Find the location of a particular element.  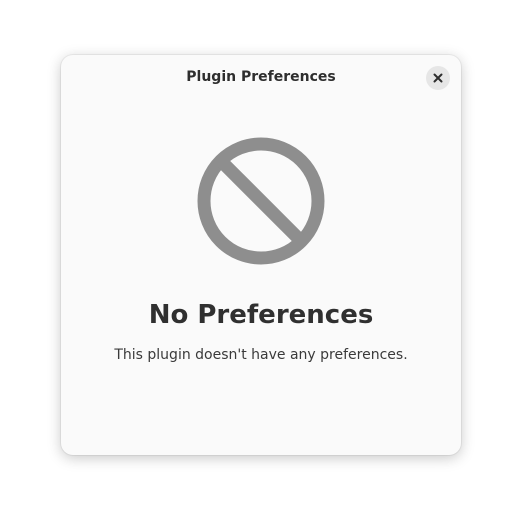

close-icon is located at coordinates (438, 78).